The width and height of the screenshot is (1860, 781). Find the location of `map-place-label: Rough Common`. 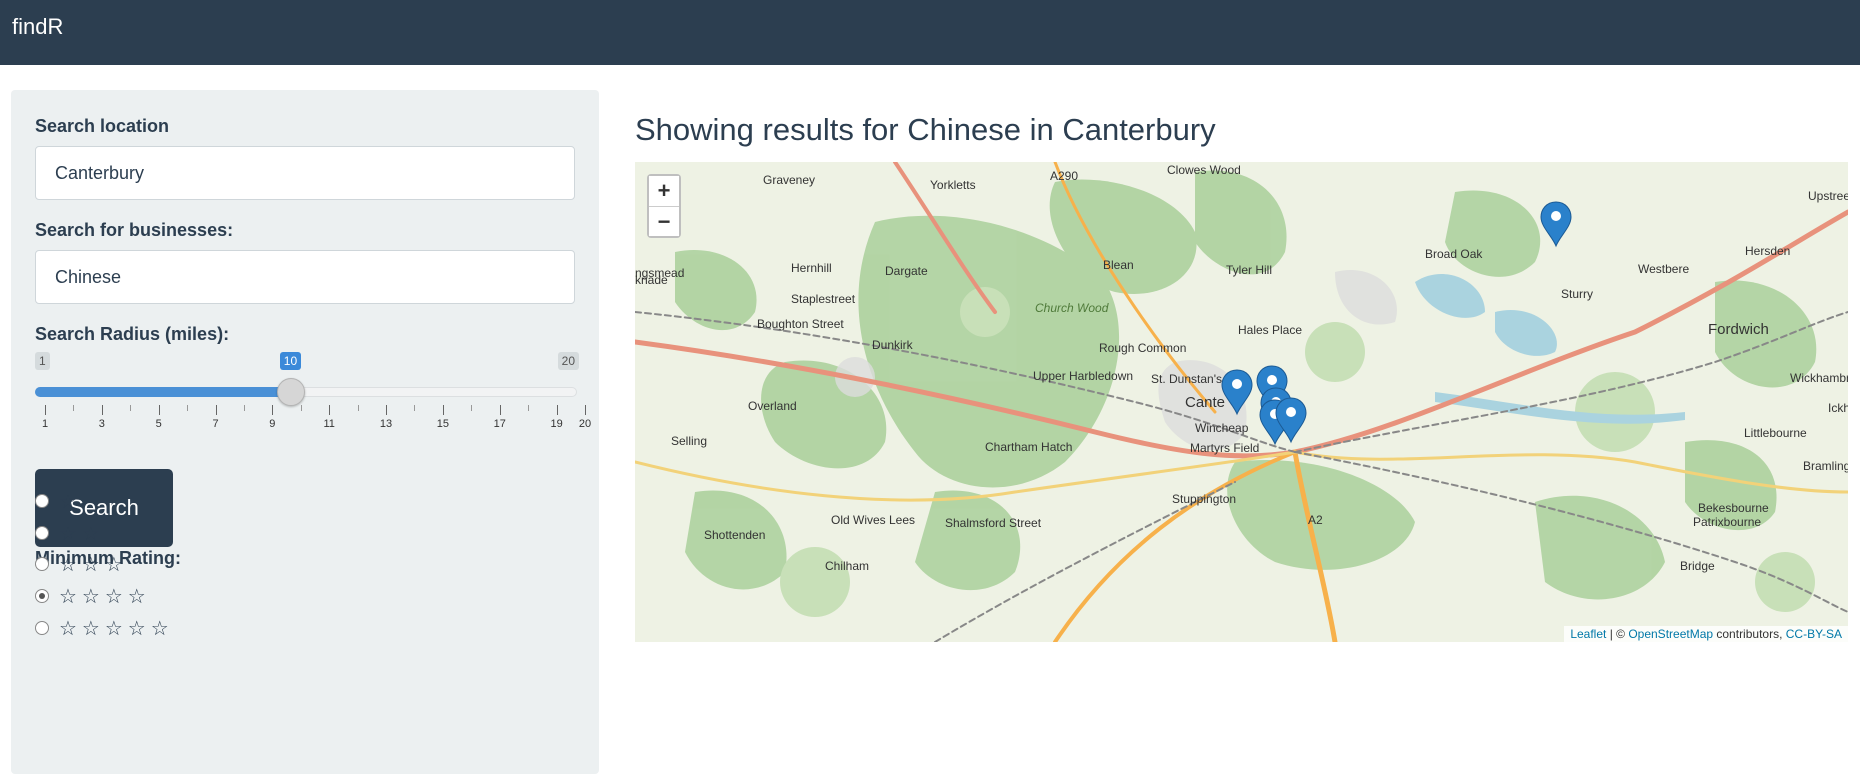

map-place-label: Rough Common is located at coordinates (1142, 348).